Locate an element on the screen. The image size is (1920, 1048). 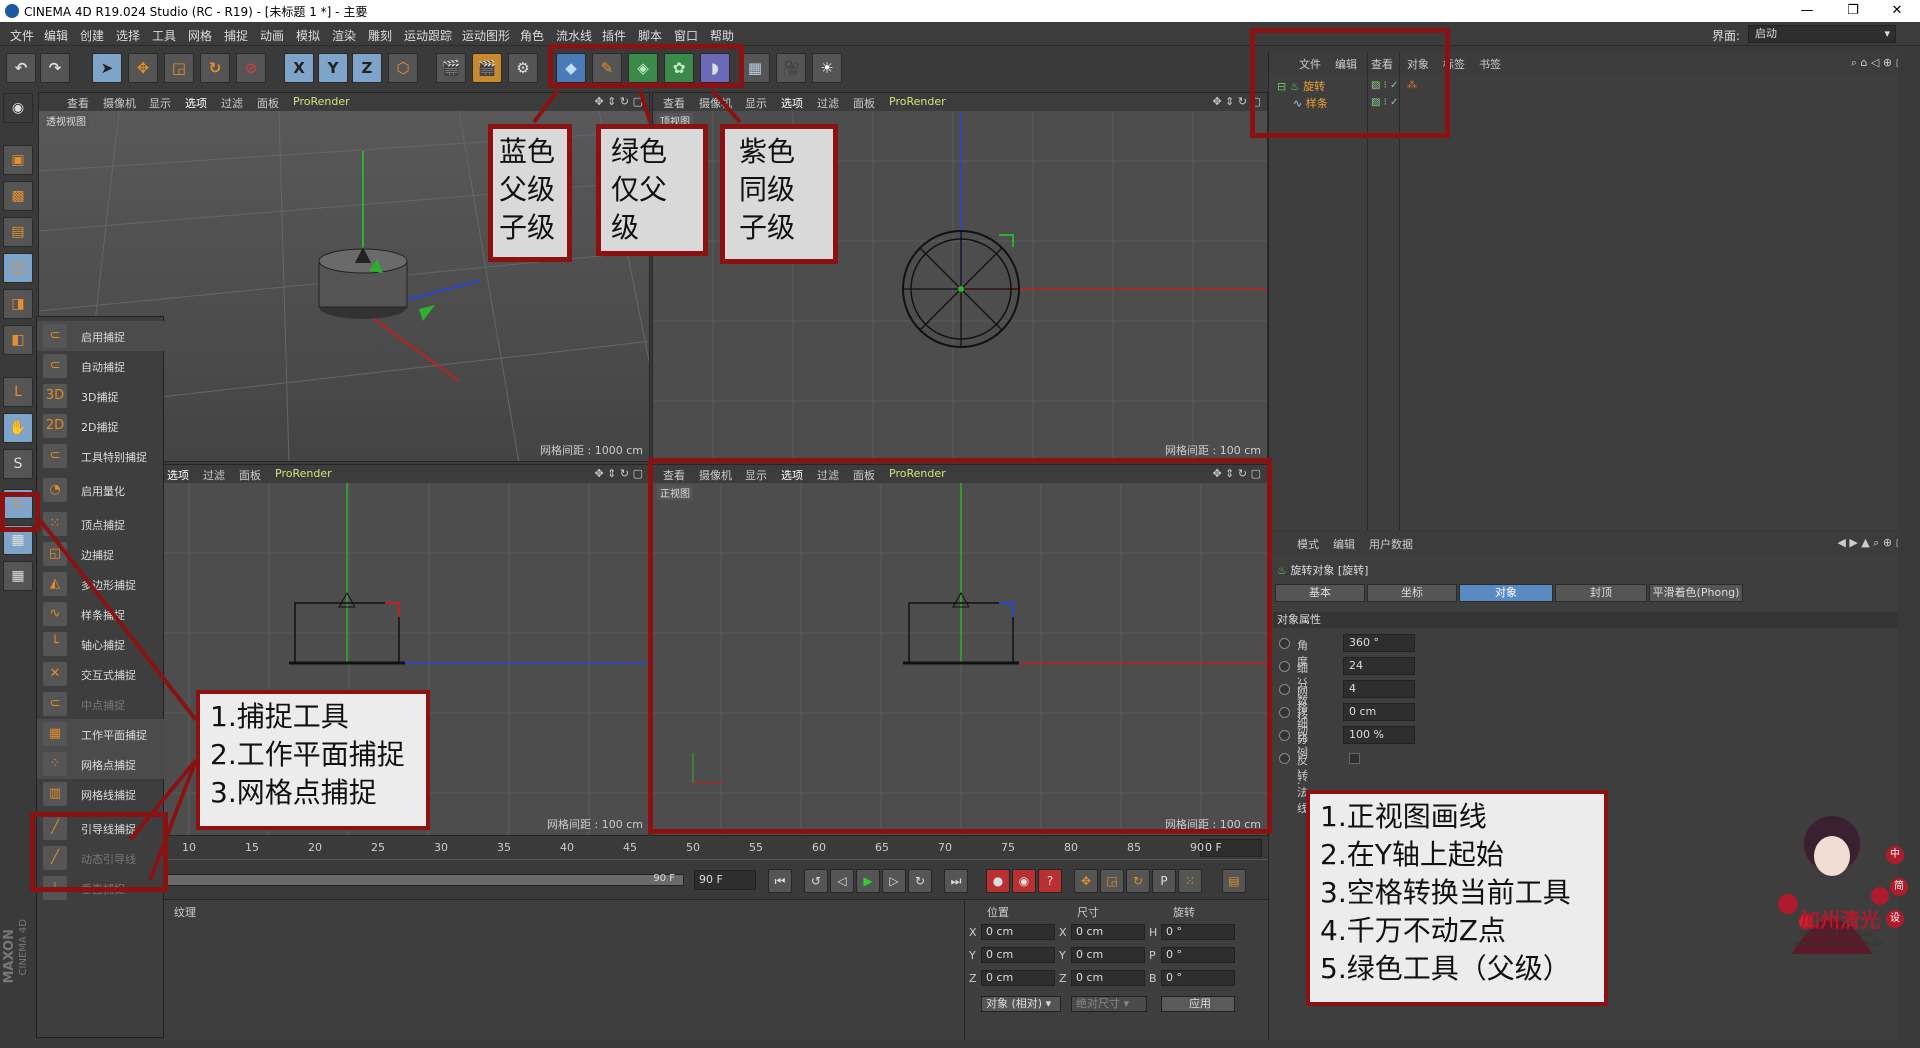
watermark-mark: 简 is located at coordinates (1899, 887).